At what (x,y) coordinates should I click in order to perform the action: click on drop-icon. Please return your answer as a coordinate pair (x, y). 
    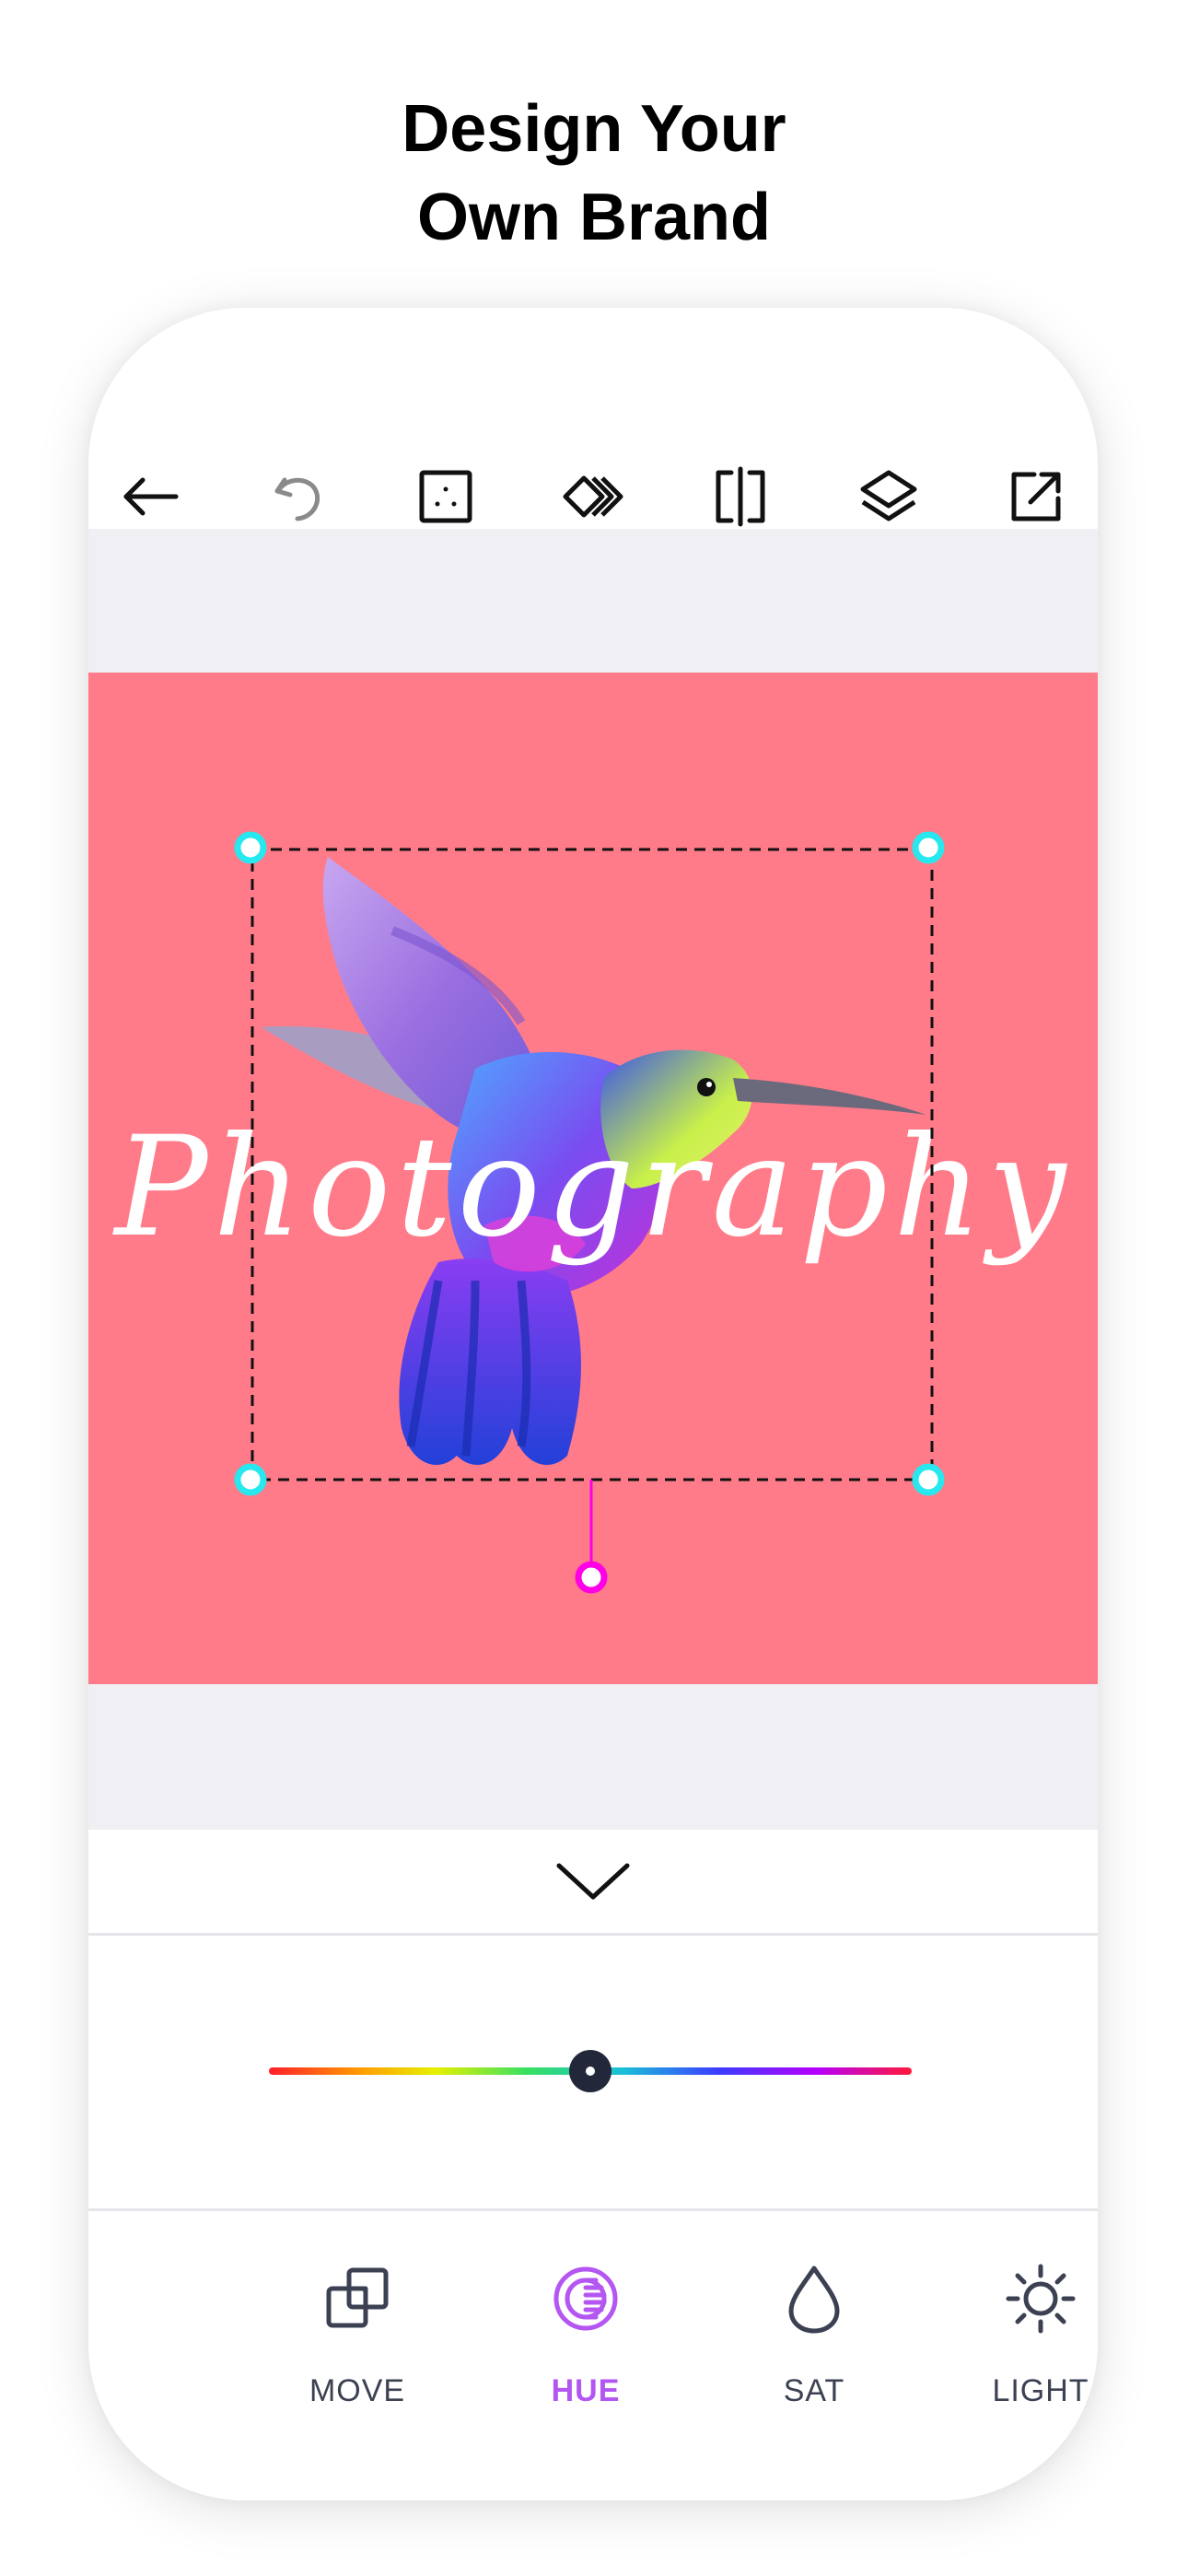
    Looking at the image, I should click on (814, 2300).